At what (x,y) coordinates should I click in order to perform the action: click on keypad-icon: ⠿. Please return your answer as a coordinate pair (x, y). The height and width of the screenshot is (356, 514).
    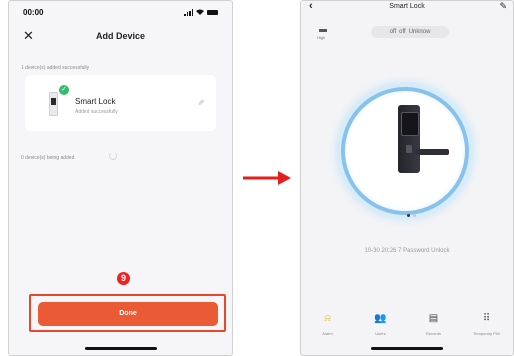
    Looking at the image, I should click on (486, 318).